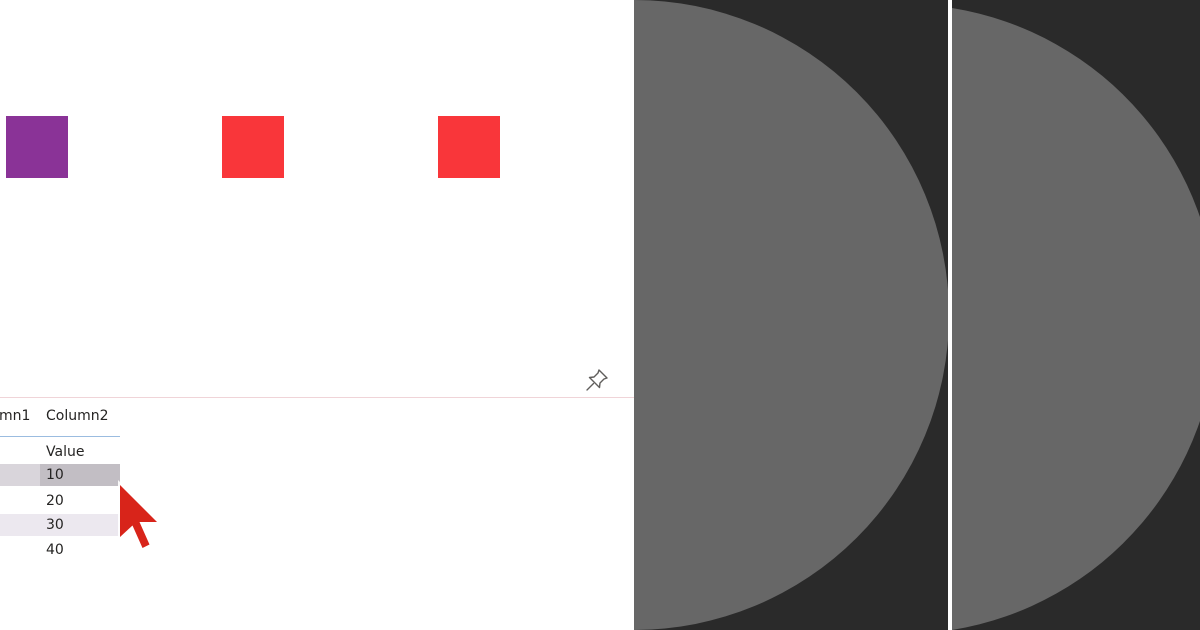 This screenshot has width=1200, height=630. I want to click on table-row: 20, so click(60, 501).